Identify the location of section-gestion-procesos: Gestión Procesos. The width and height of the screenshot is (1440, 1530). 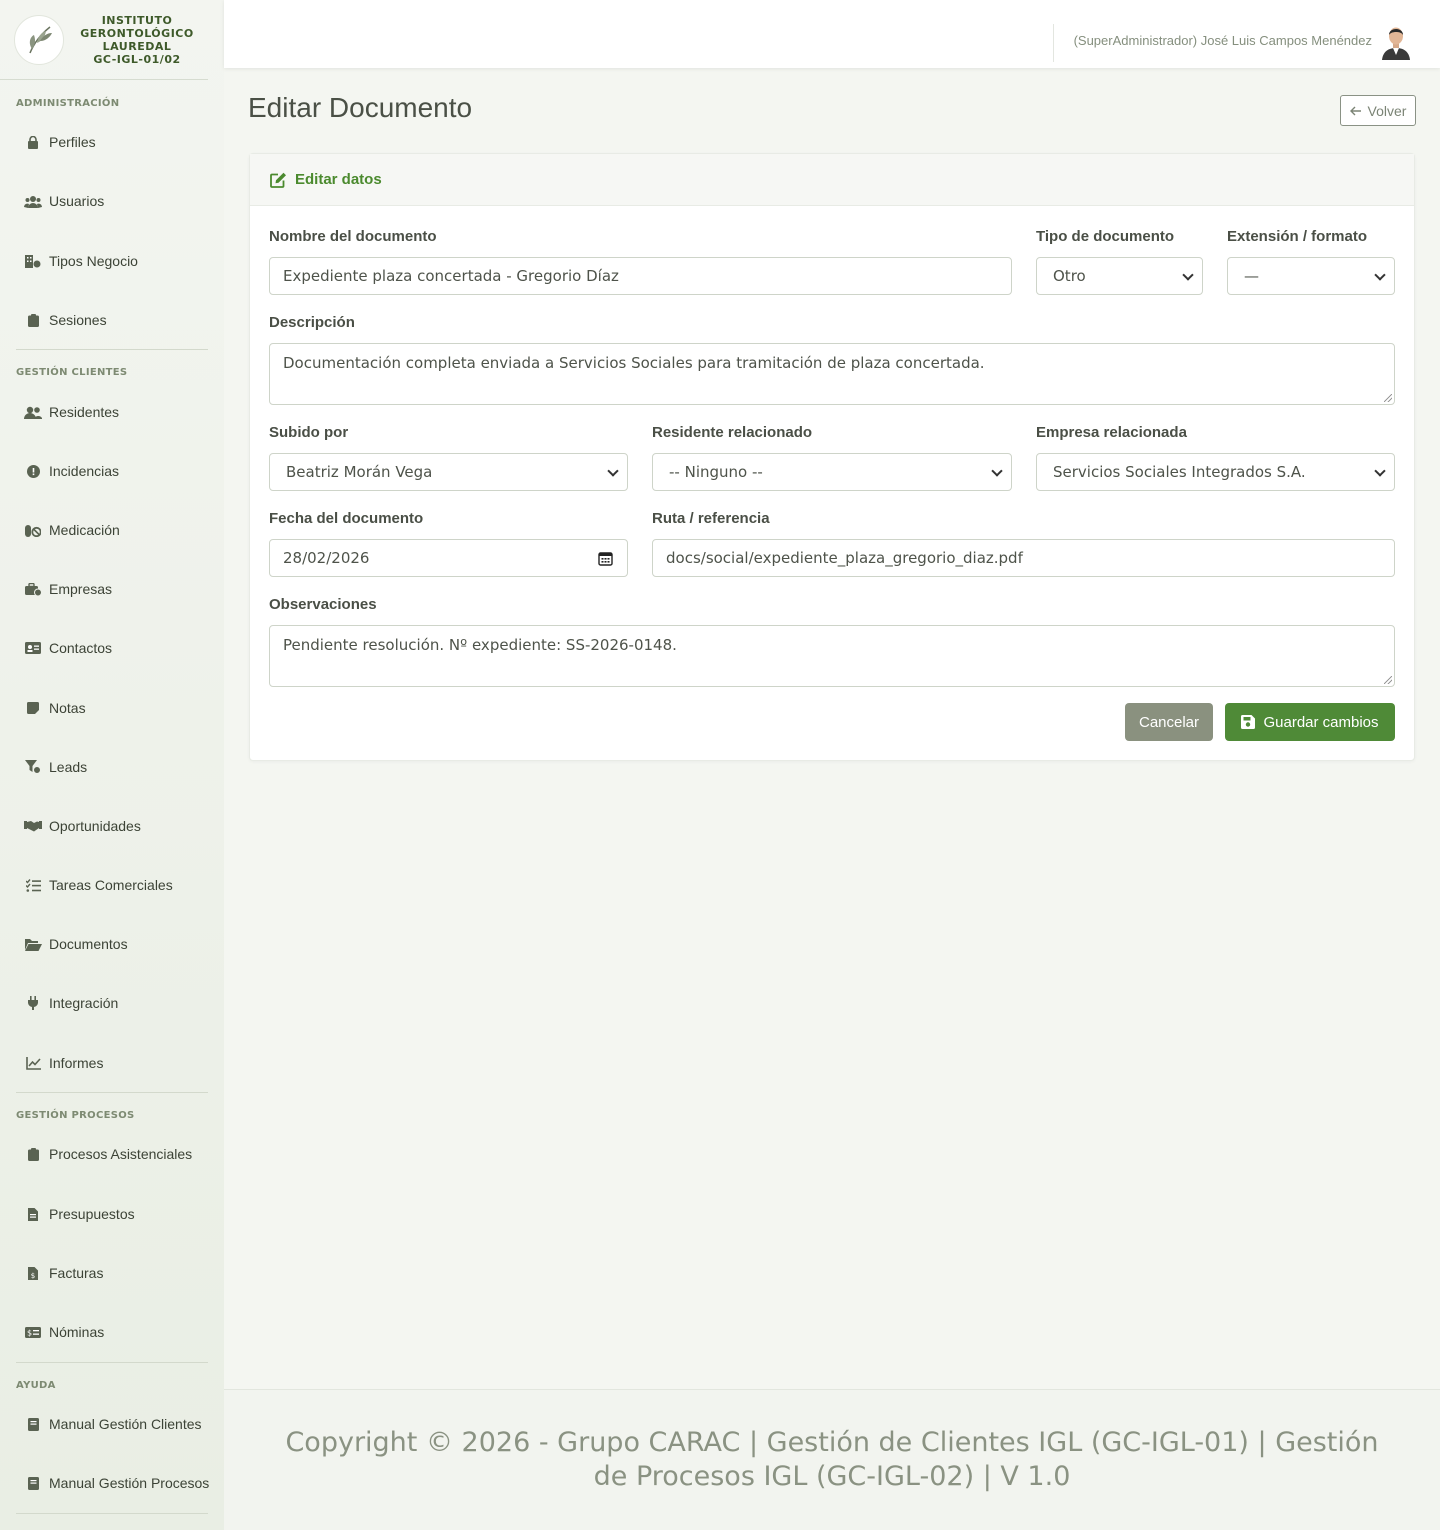
(75, 1115).